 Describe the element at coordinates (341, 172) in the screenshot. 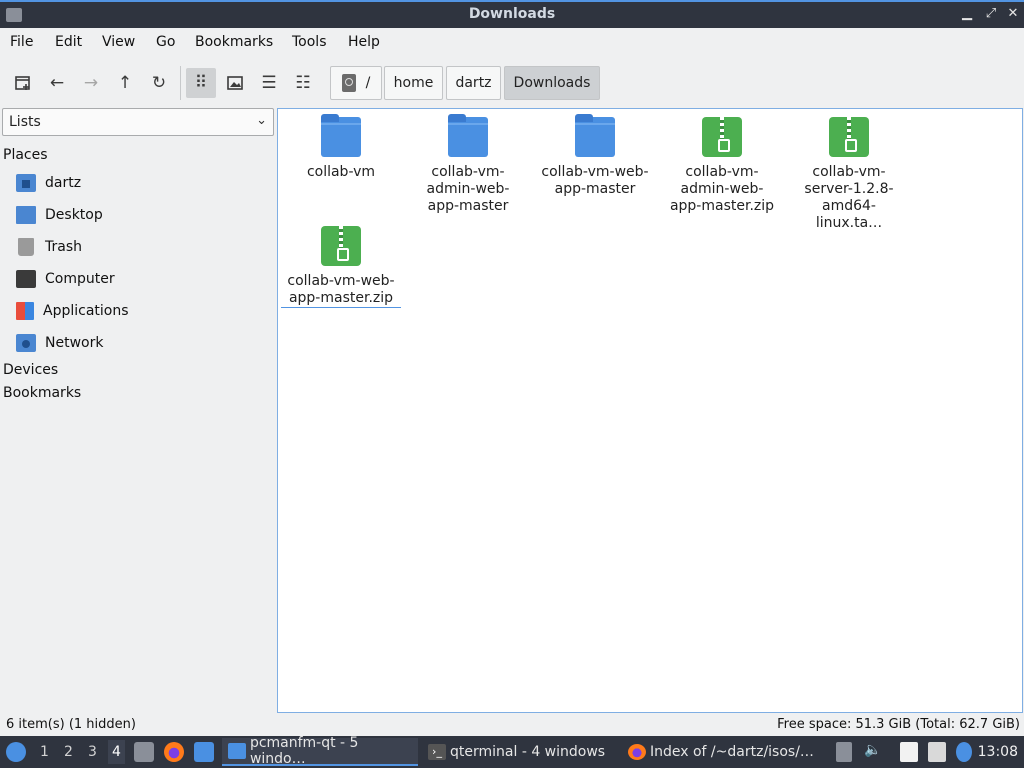

I see `file-name: collab-vm` at that location.